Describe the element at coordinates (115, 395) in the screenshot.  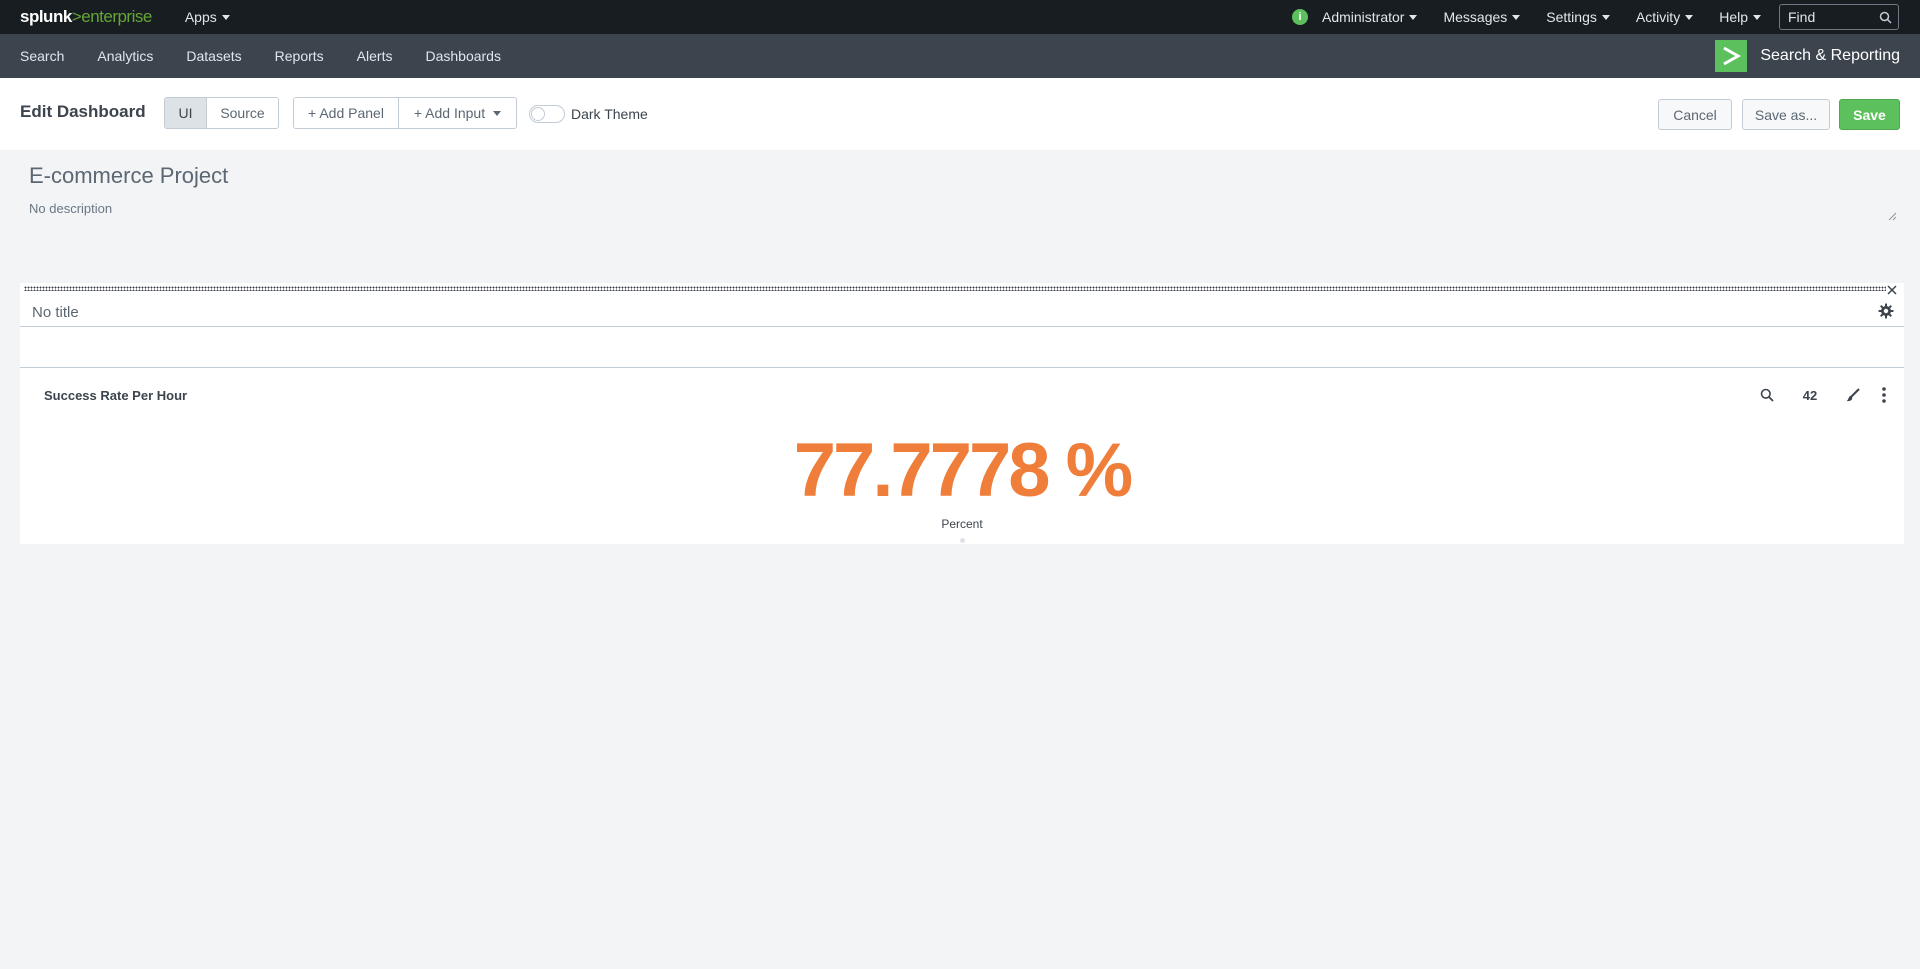
I see `panel-title: Success Rate Per Hour` at that location.